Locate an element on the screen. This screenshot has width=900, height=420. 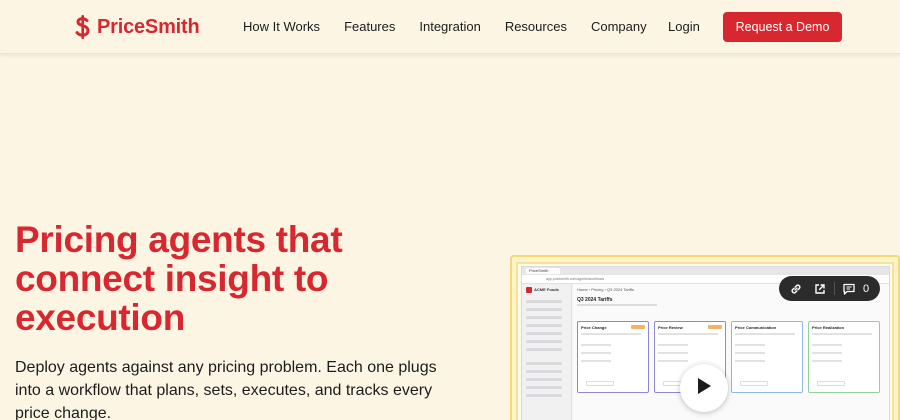
browser-url: app.pricesmith.com/agents/workflows is located at coordinates (575, 279).